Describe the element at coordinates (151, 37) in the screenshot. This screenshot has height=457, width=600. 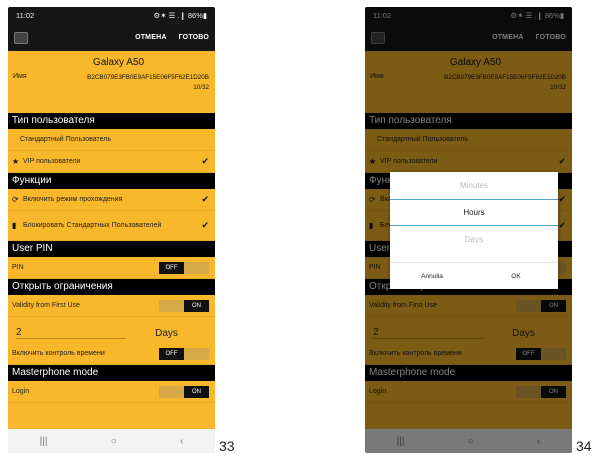
I see `cancel-button: ОТМЕНА` at that location.